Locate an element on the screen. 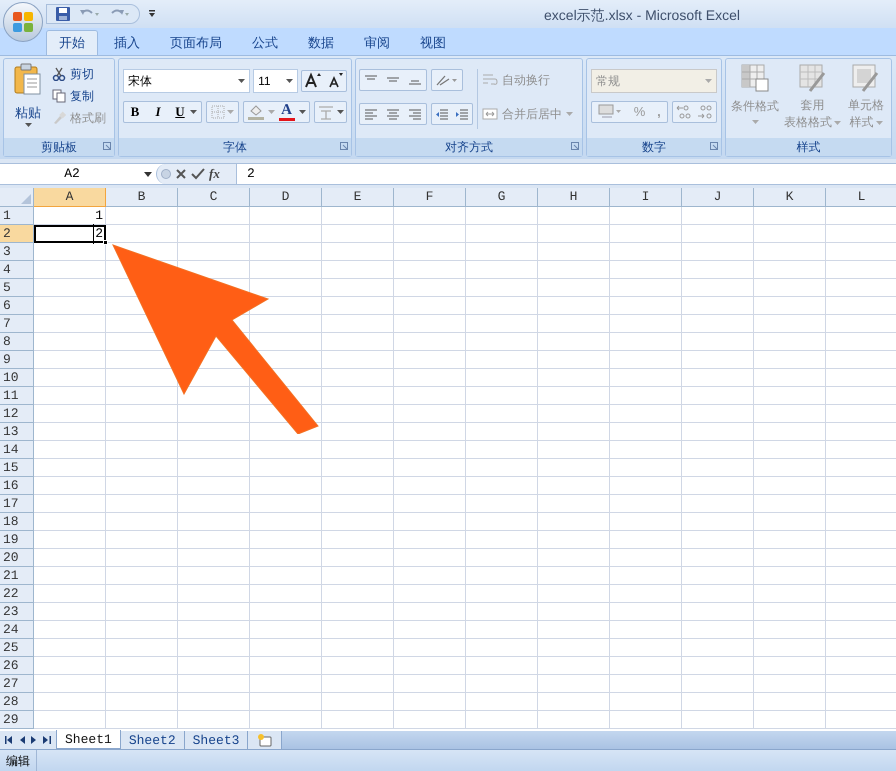 This screenshot has height=771, width=896. row-header: 22 is located at coordinates (17, 594).